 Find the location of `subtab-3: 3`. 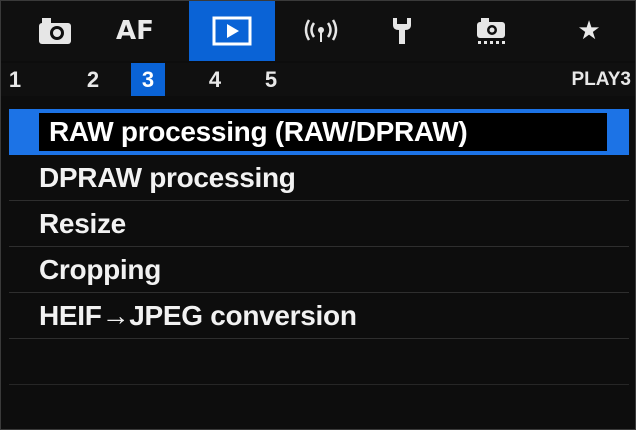

subtab-3: 3 is located at coordinates (148, 79).